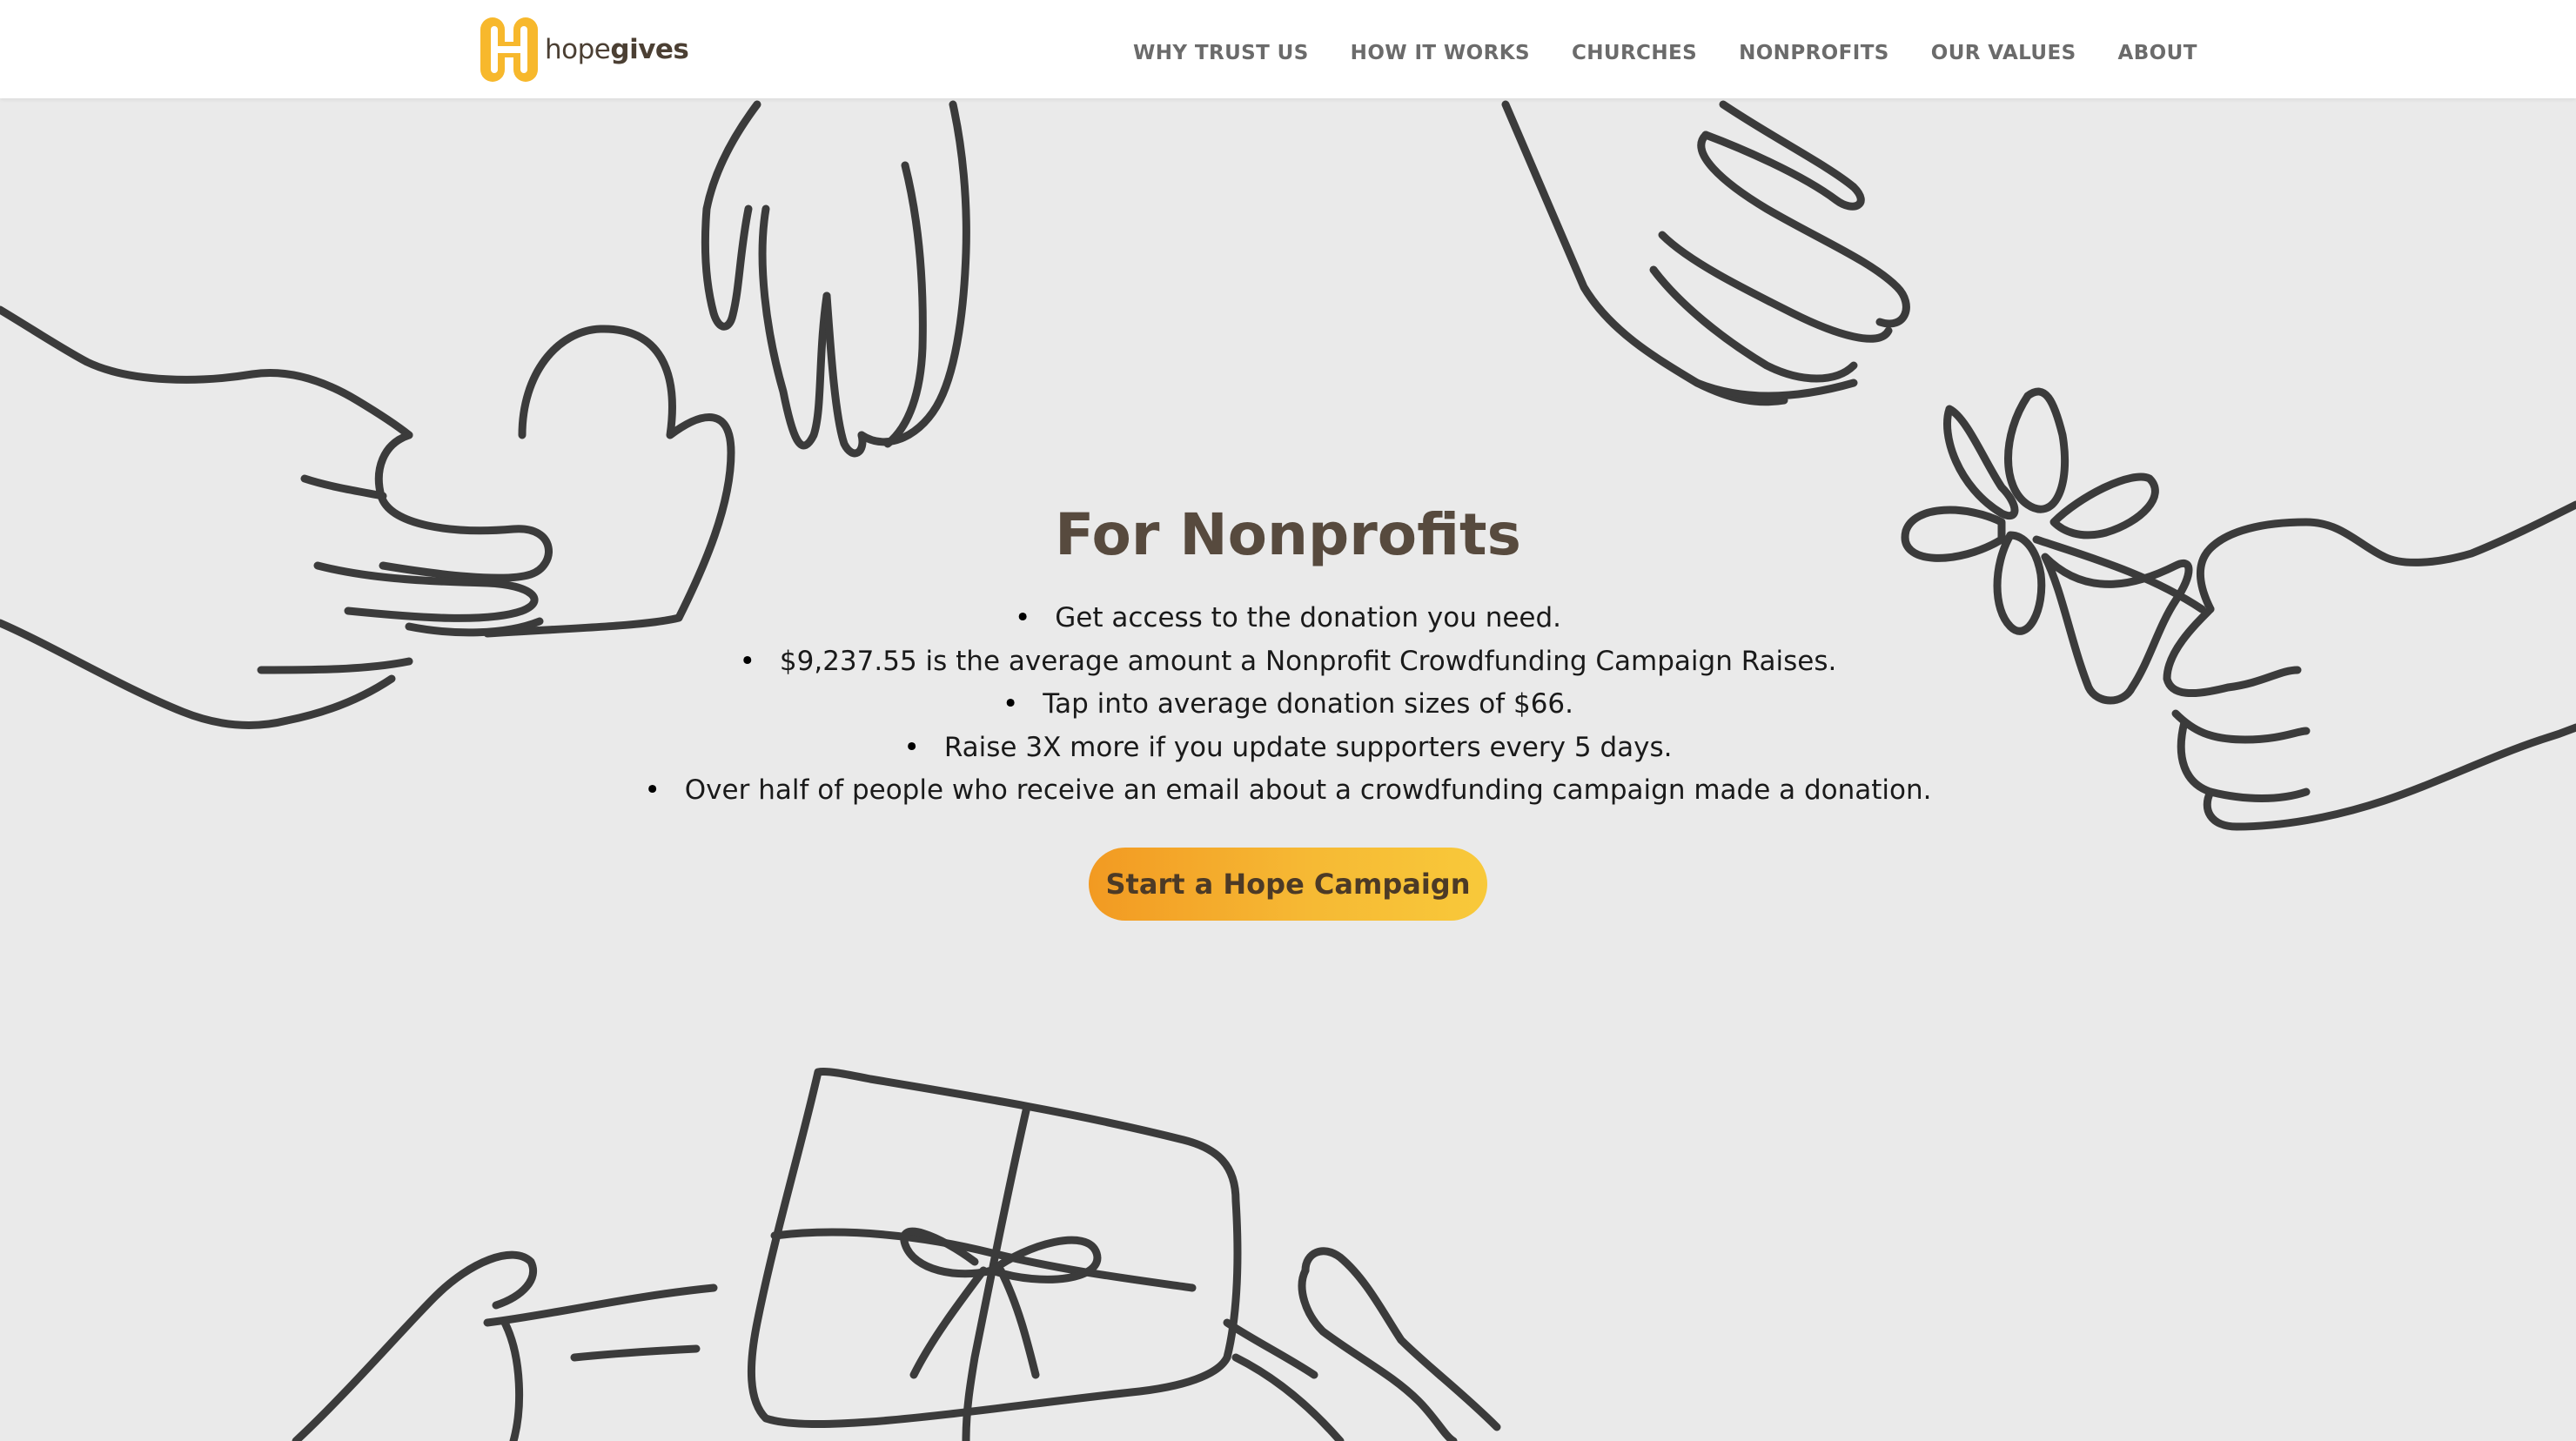  Describe the element at coordinates (1288, 618) in the screenshot. I see `list-item: Get access to the donation you need.` at that location.